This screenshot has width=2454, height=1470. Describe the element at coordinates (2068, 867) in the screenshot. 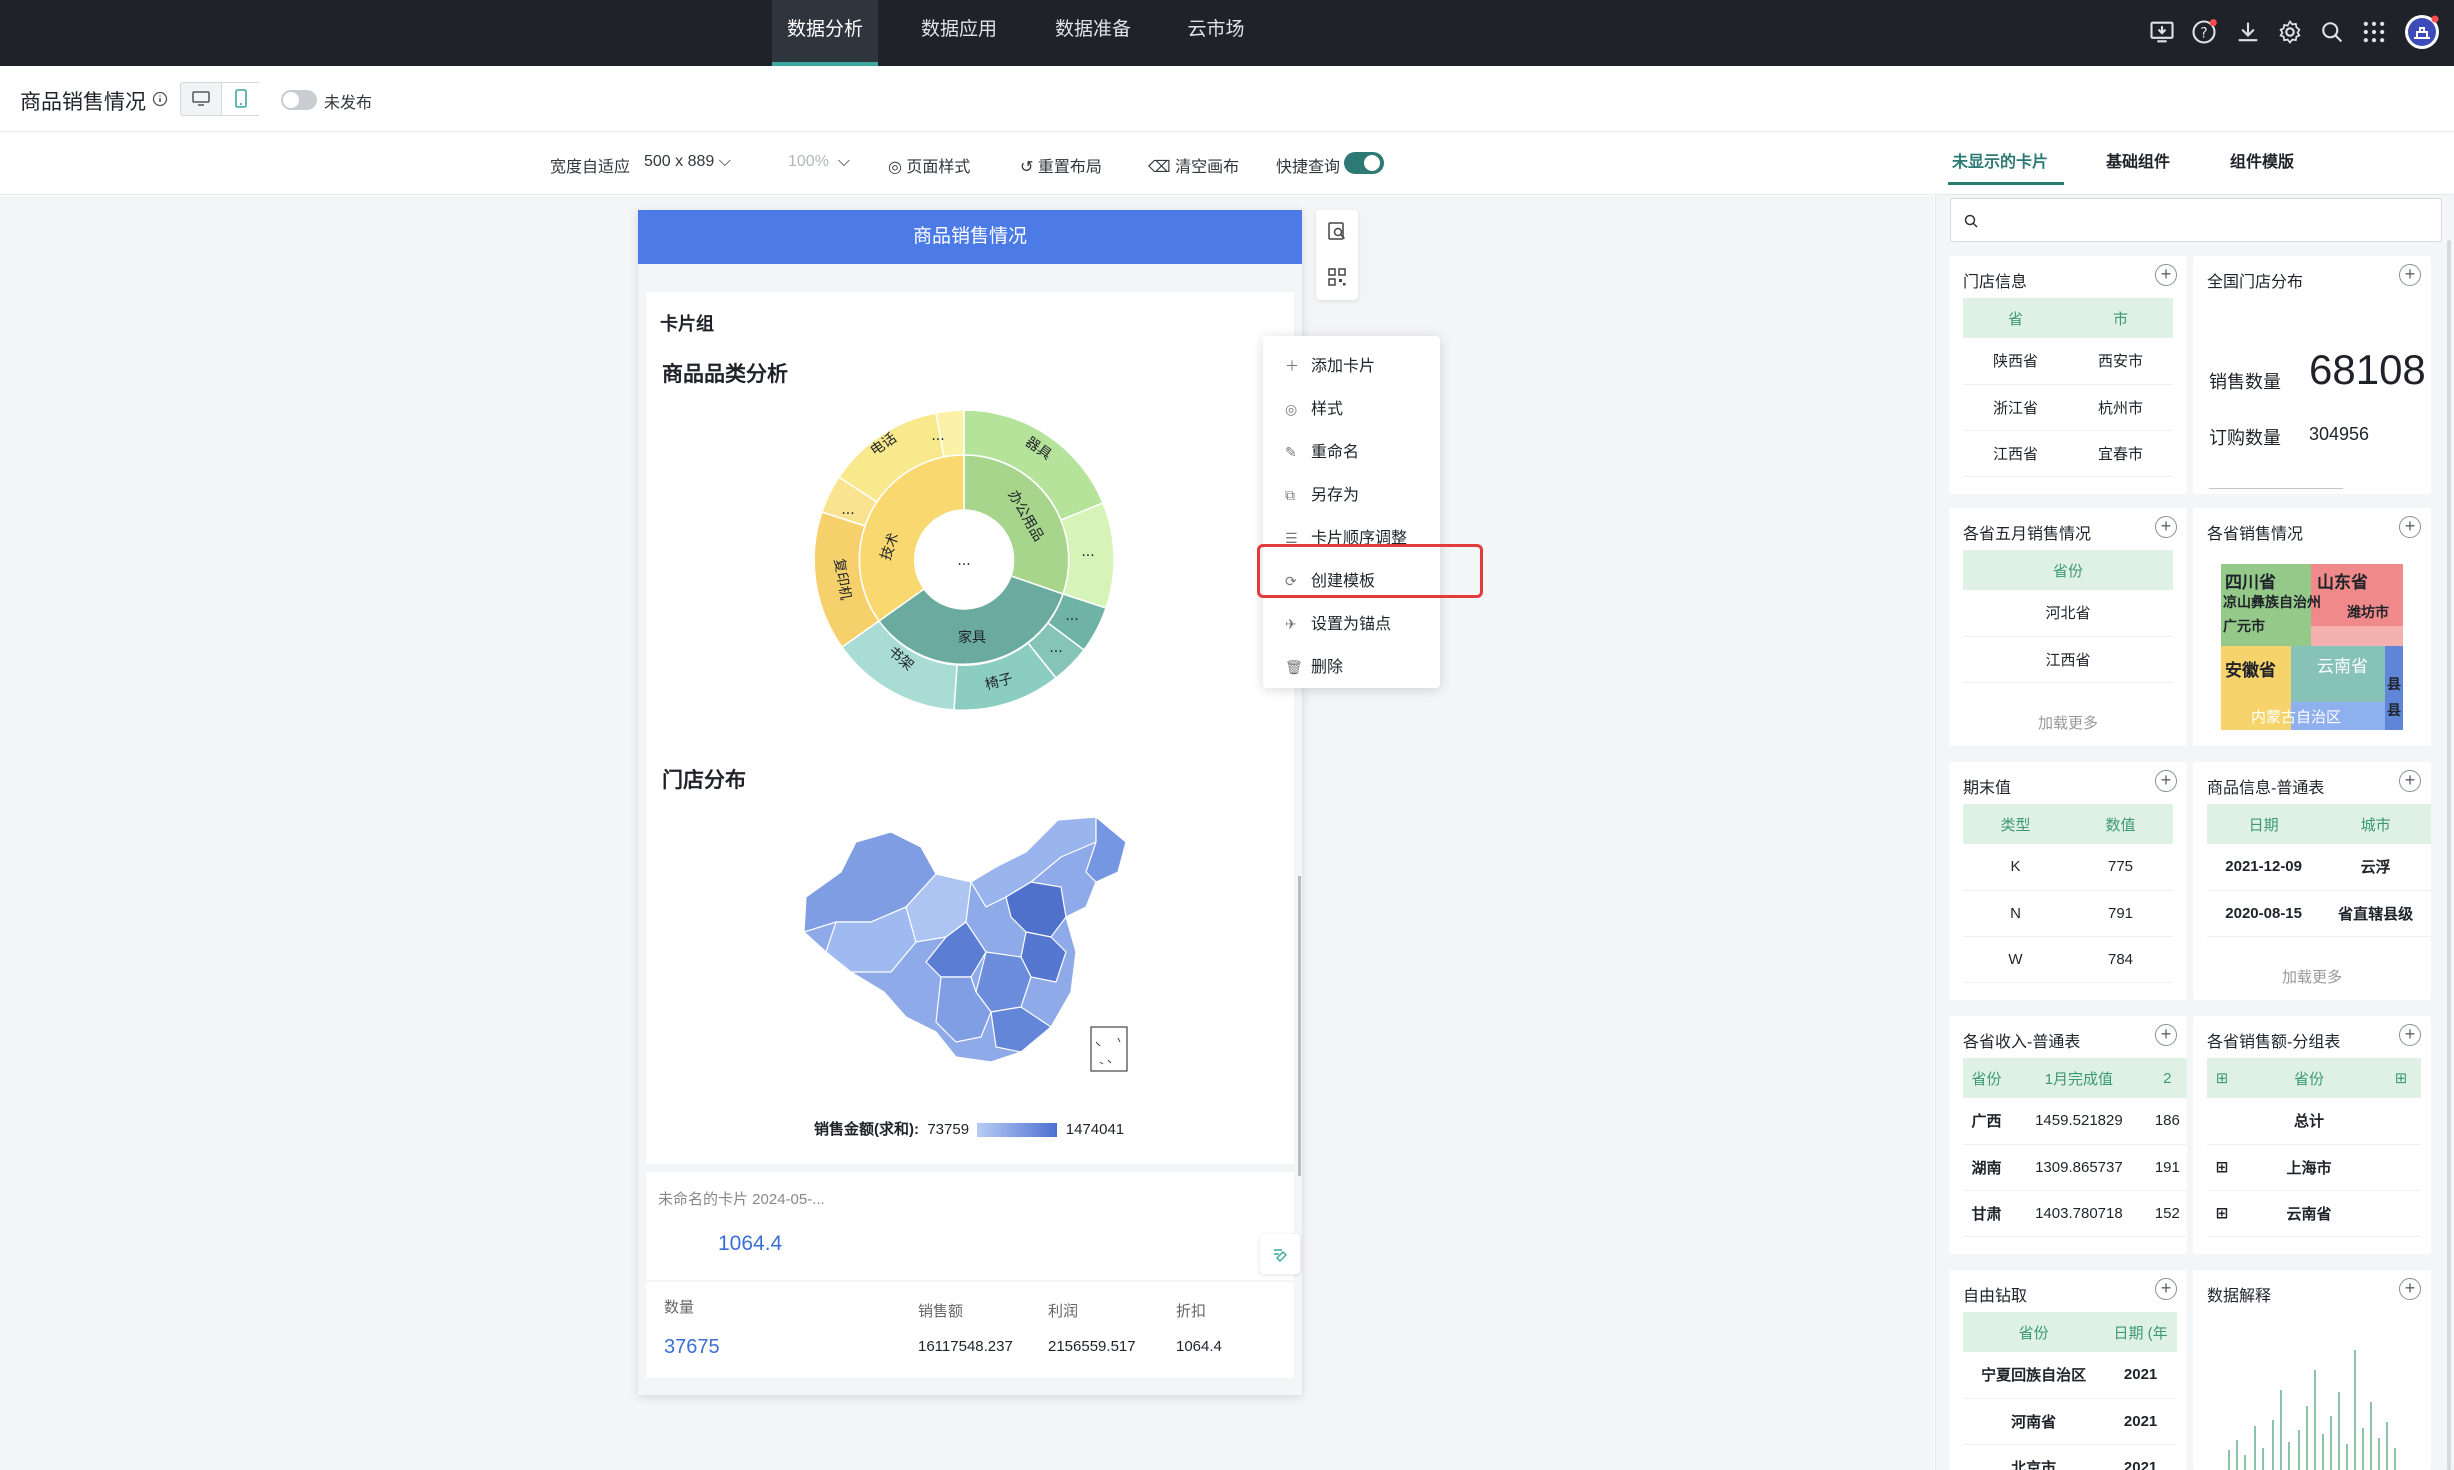

I see `table-row: K 775` at that location.